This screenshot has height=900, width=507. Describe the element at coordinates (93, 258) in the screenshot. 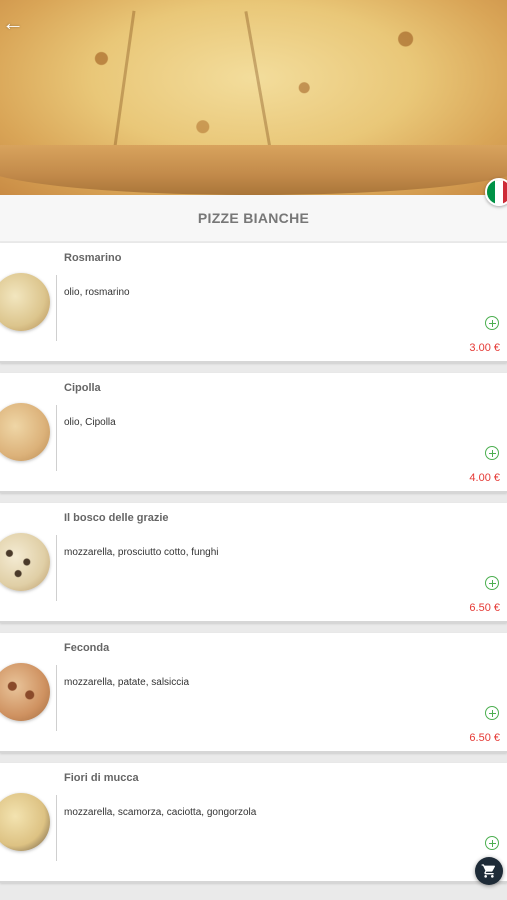

I see `pizza-name: Rosmarino` at that location.